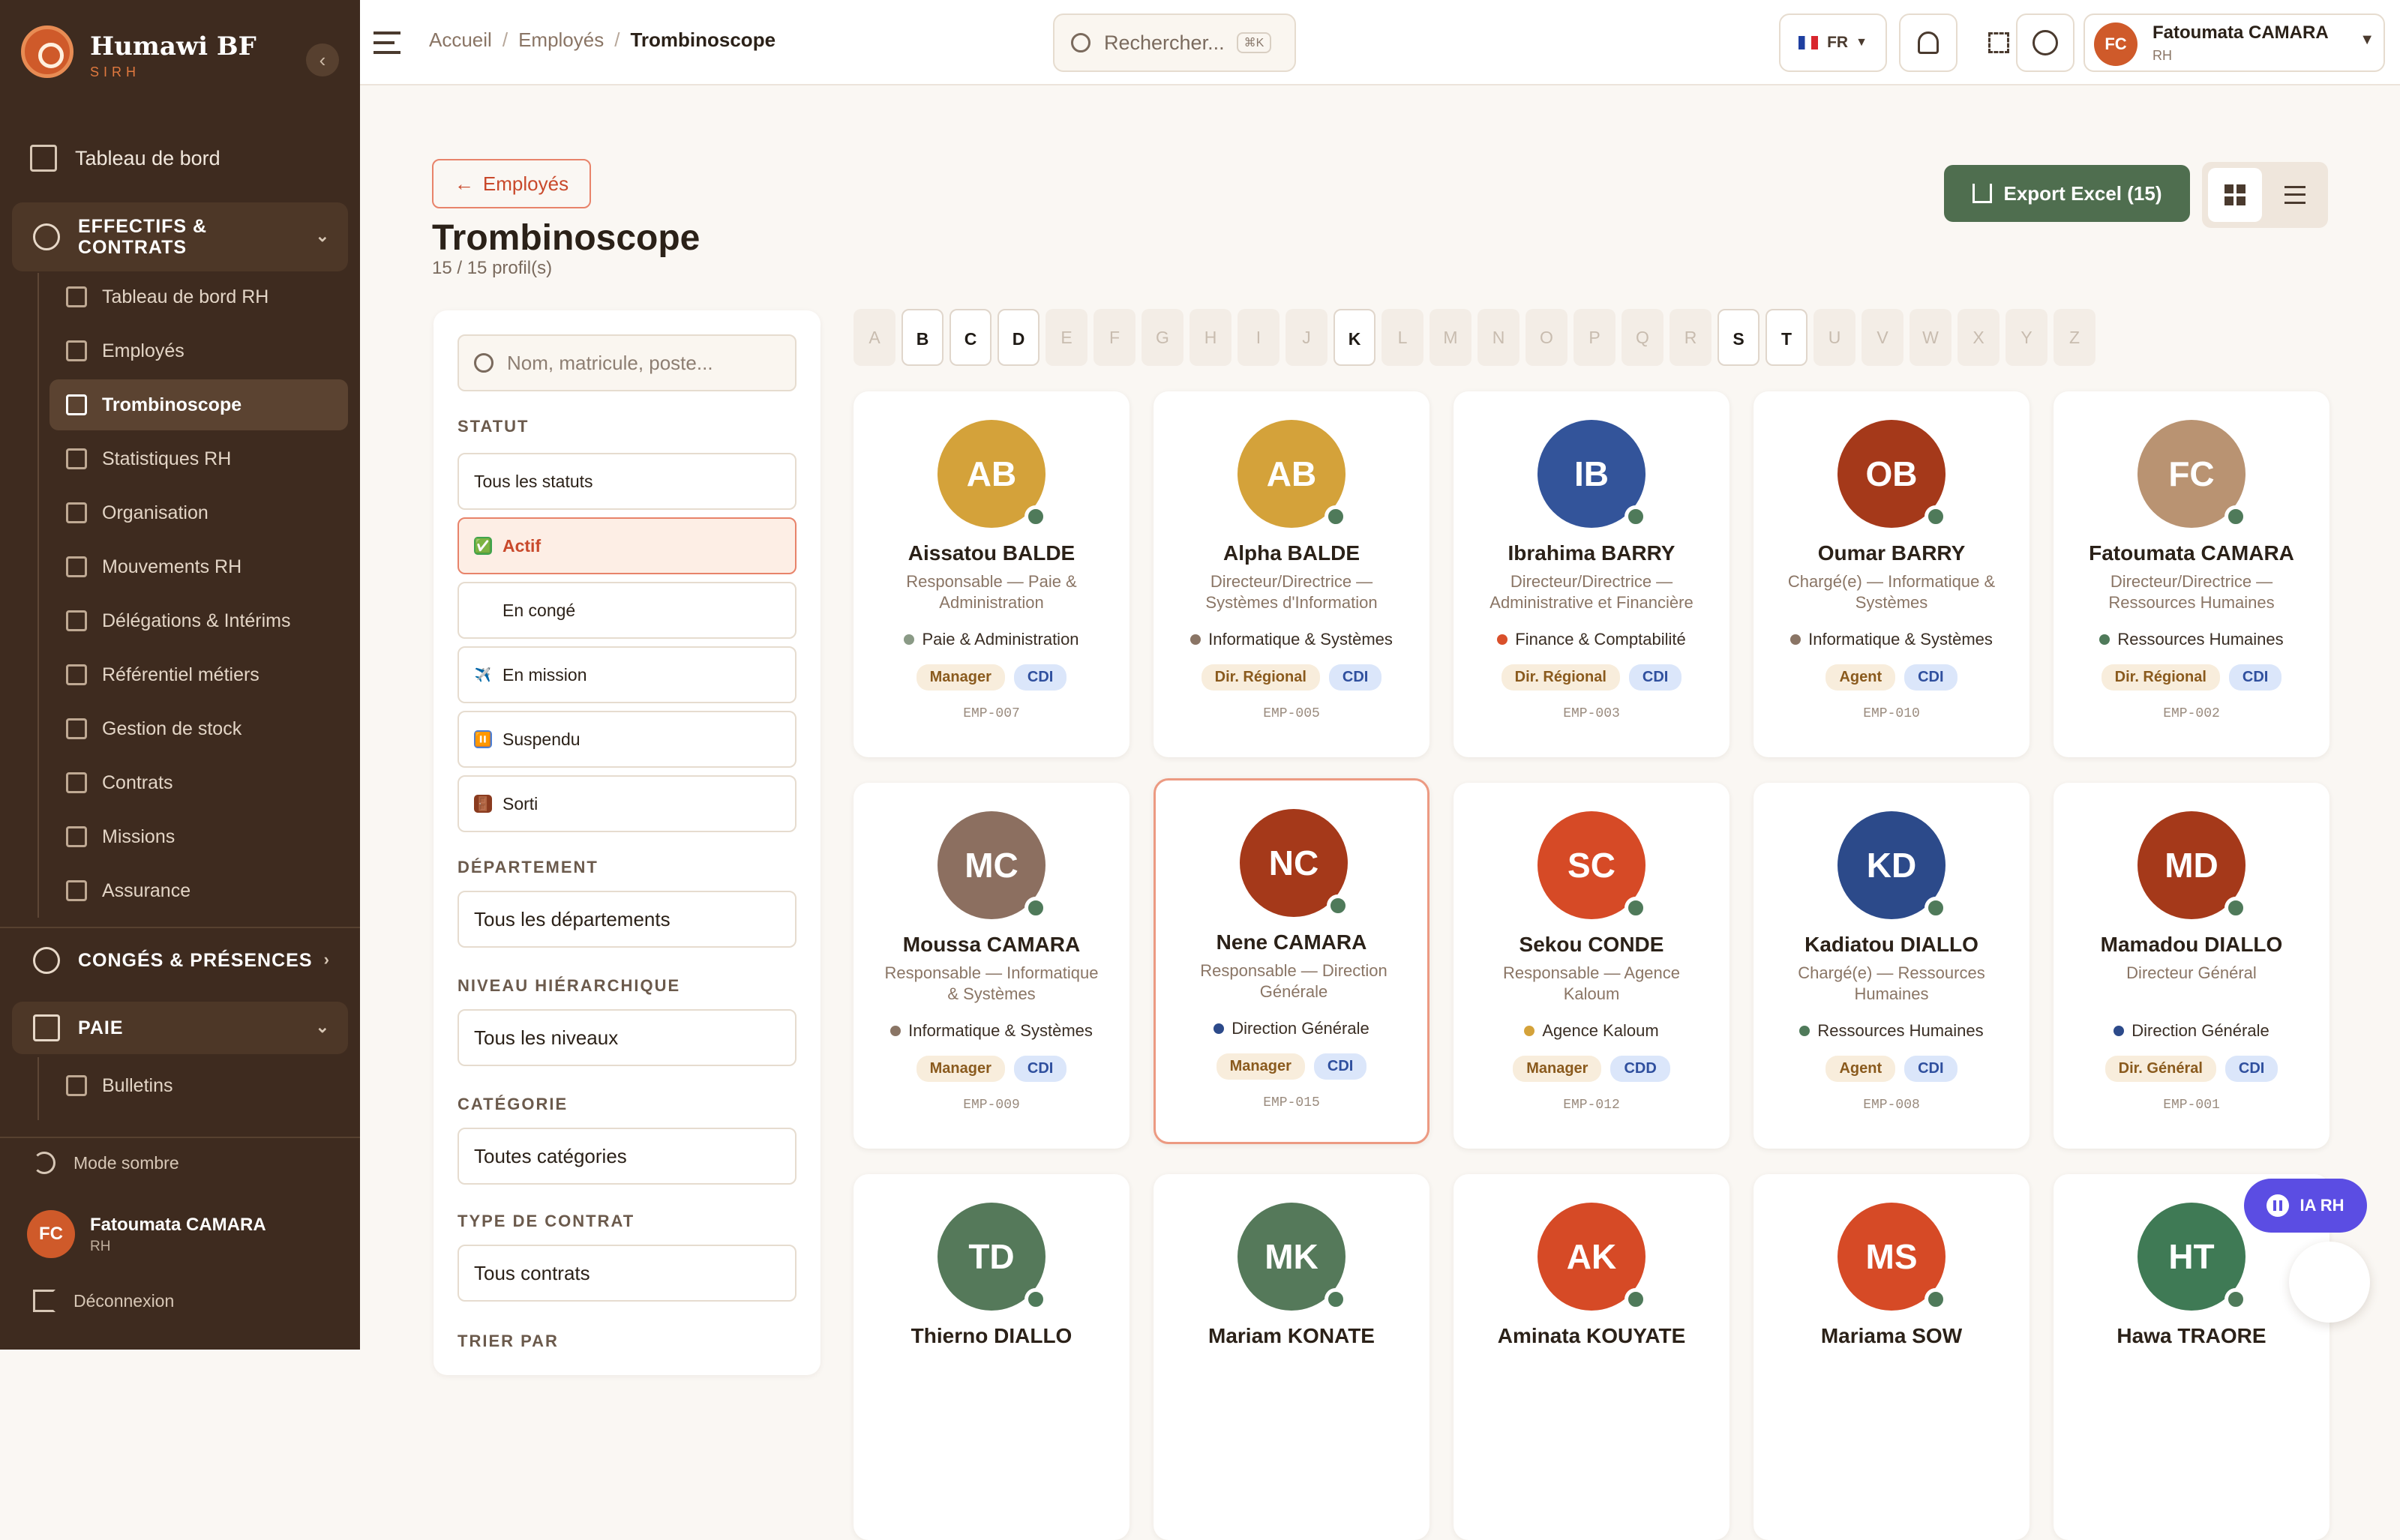  Describe the element at coordinates (180, 960) in the screenshot. I see `nav-group-conges: CONGÉS & PRÉSENCES ›` at that location.